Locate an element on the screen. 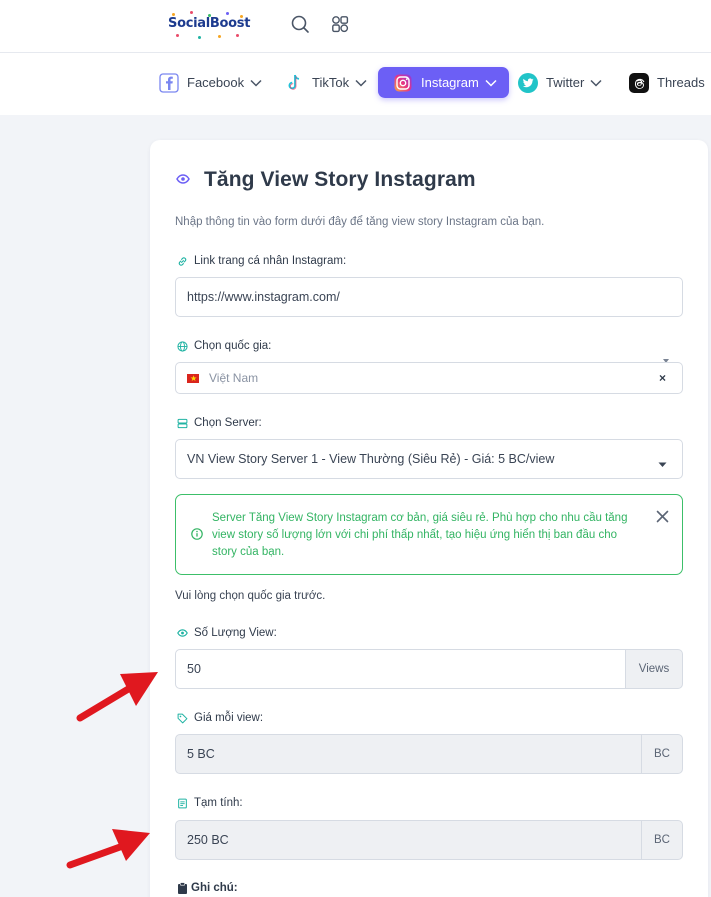  server-label: Chọn Server: is located at coordinates (228, 423).